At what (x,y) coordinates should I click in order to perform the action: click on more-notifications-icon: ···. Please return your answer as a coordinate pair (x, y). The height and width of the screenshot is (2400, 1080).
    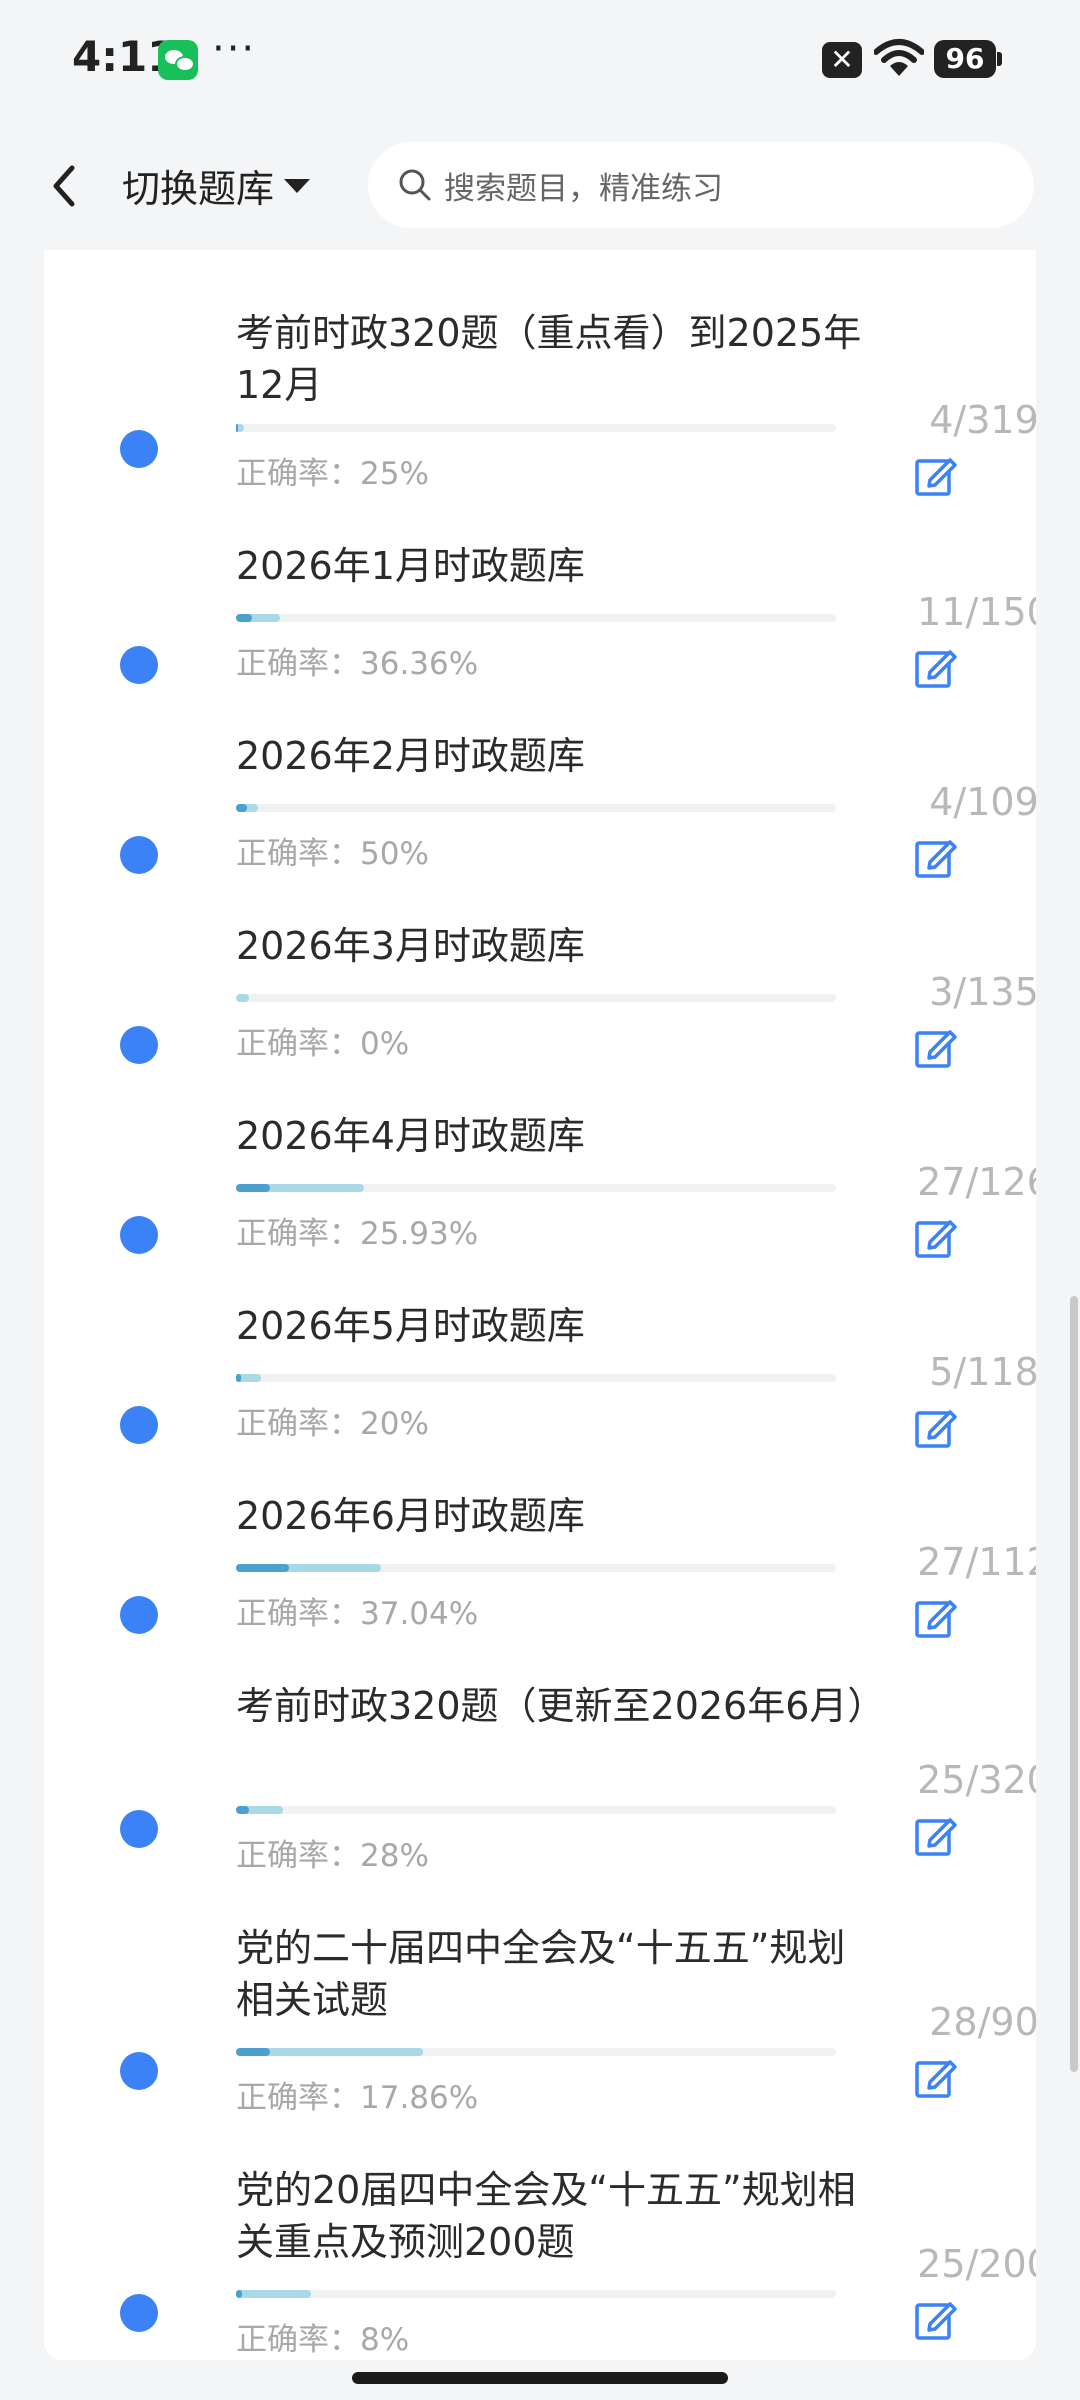
    Looking at the image, I should click on (234, 49).